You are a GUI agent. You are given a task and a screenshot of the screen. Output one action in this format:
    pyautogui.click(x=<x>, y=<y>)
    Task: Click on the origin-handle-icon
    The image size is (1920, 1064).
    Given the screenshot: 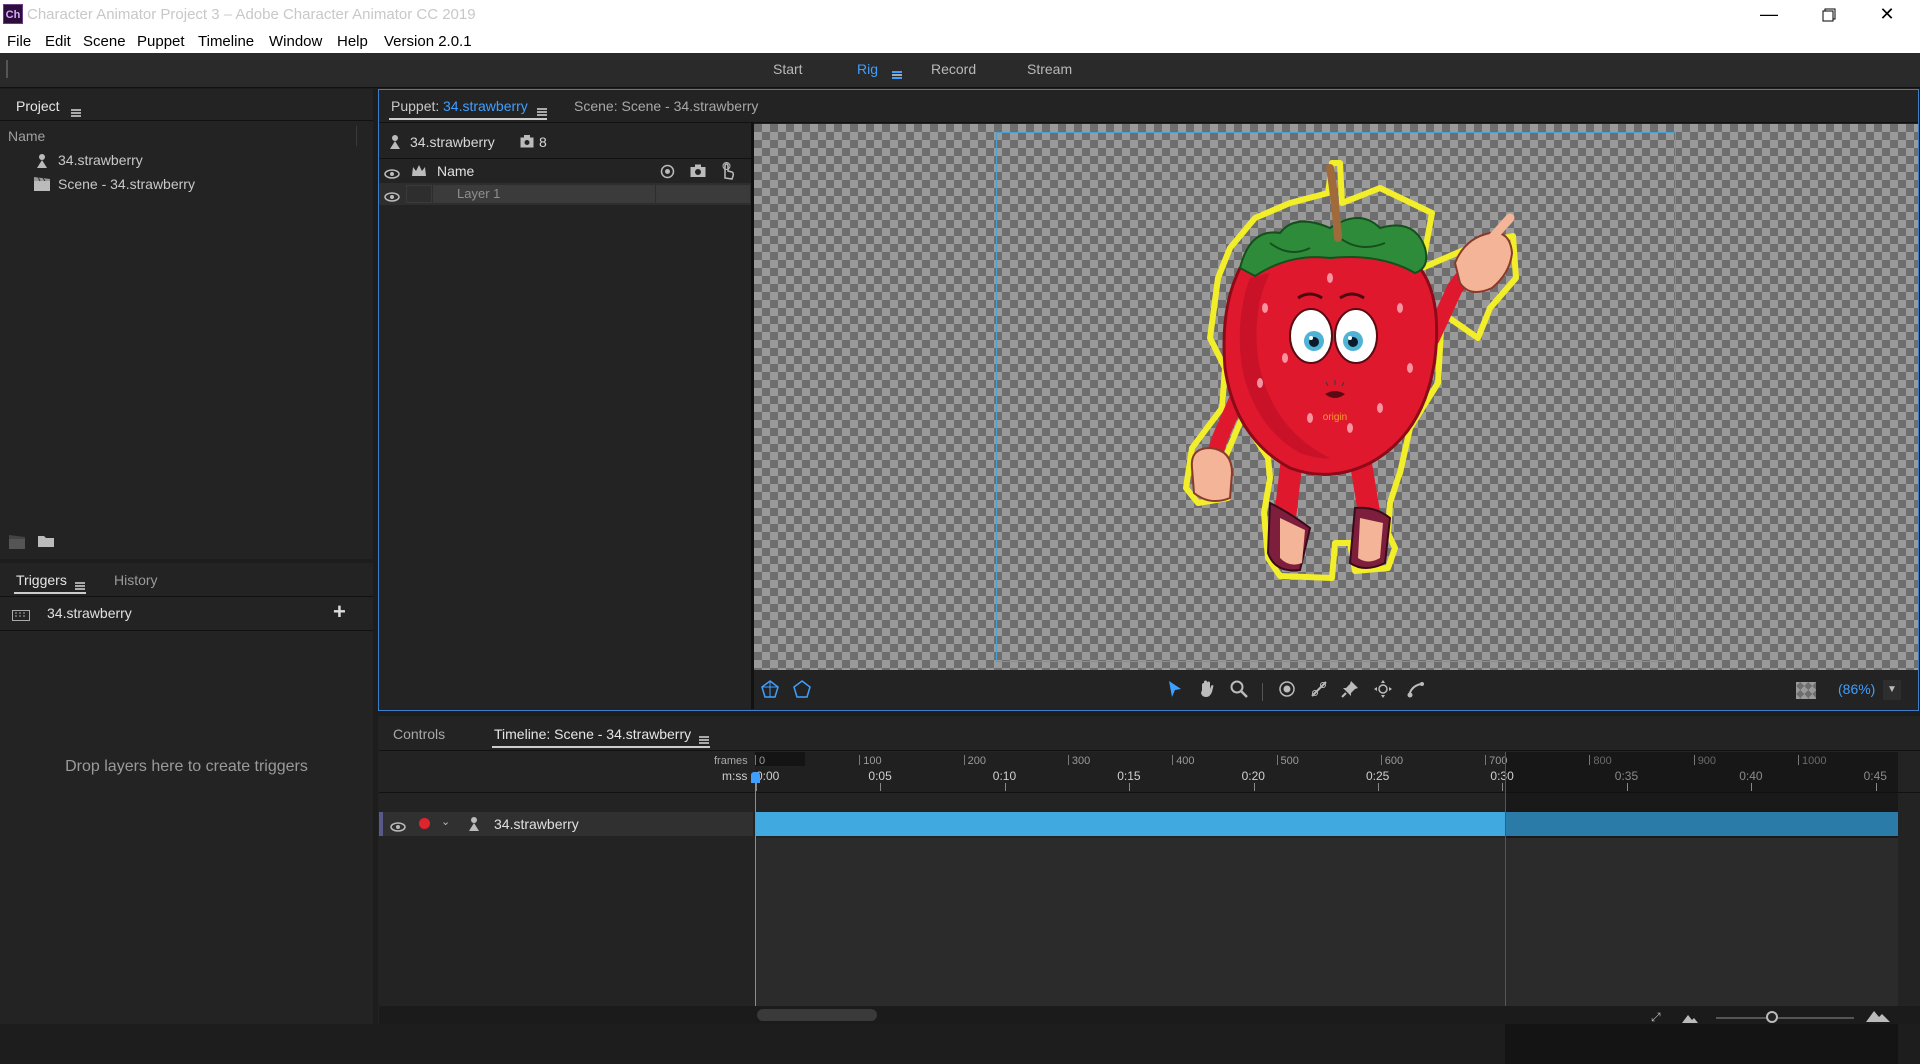 What is the action you would take?
    pyautogui.click(x=1287, y=692)
    